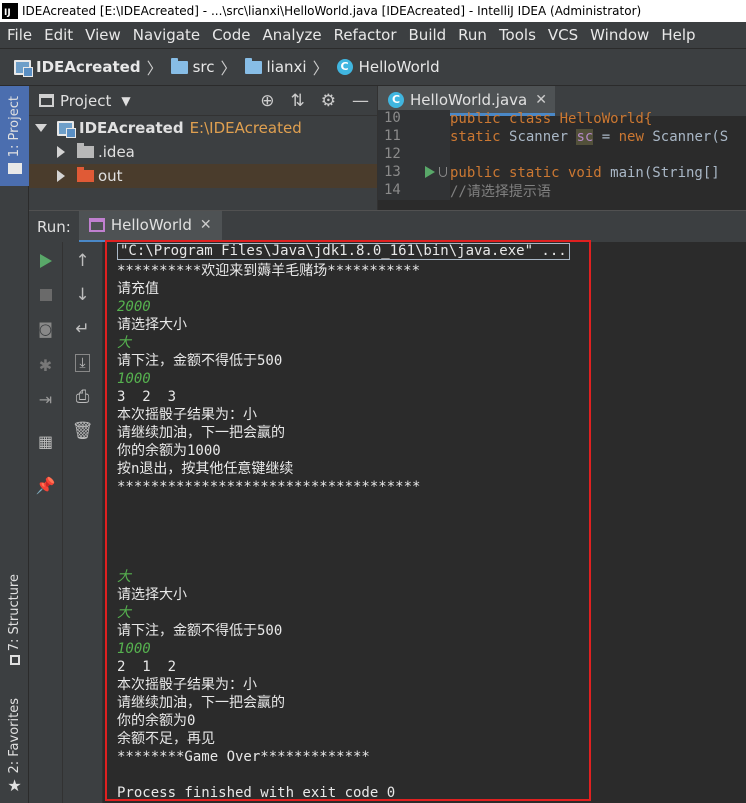  I want to click on soft-wrap-button: ↵, so click(82, 329).